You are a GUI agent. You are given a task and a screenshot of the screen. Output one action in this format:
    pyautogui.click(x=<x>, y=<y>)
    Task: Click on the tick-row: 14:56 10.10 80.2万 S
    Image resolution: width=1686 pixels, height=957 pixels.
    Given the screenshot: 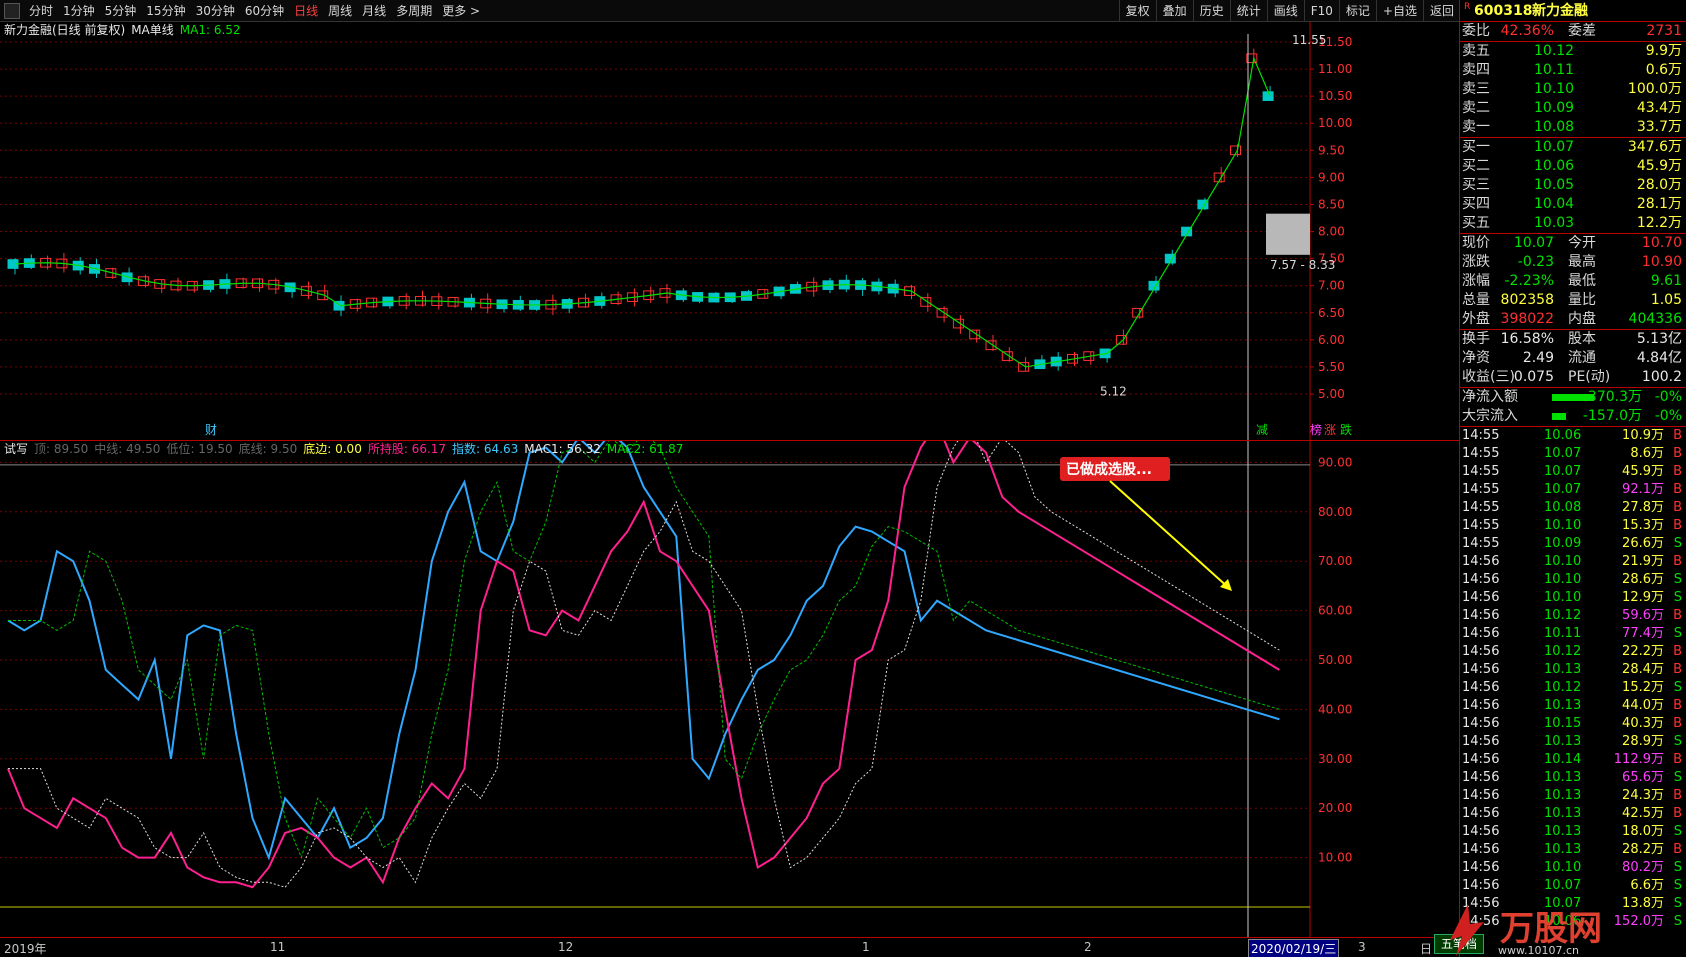 What is the action you would take?
    pyautogui.click(x=1573, y=868)
    